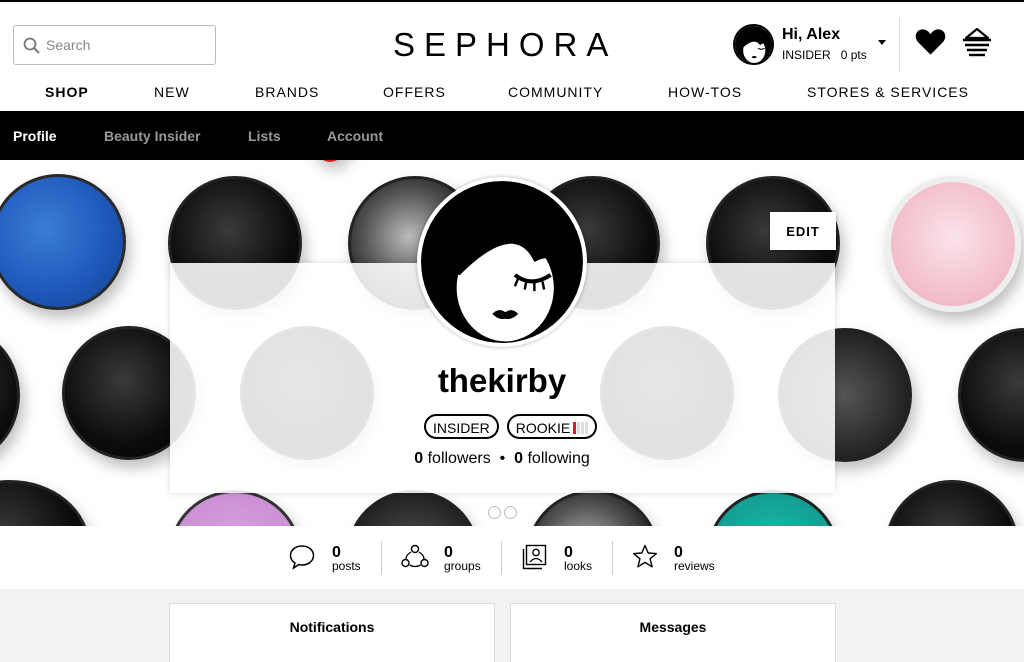 This screenshot has height=662, width=1024. What do you see at coordinates (555, 92) in the screenshot?
I see `nav-item-community: COMMUNITY` at bounding box center [555, 92].